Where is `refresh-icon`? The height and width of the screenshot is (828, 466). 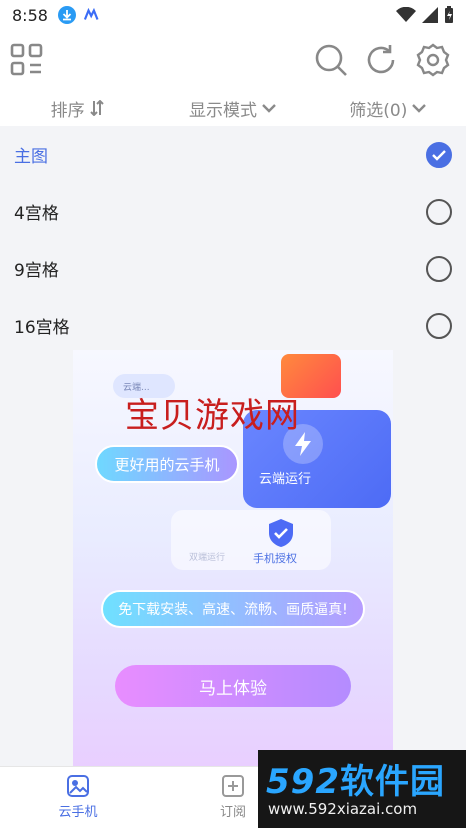
refresh-icon is located at coordinates (381, 60).